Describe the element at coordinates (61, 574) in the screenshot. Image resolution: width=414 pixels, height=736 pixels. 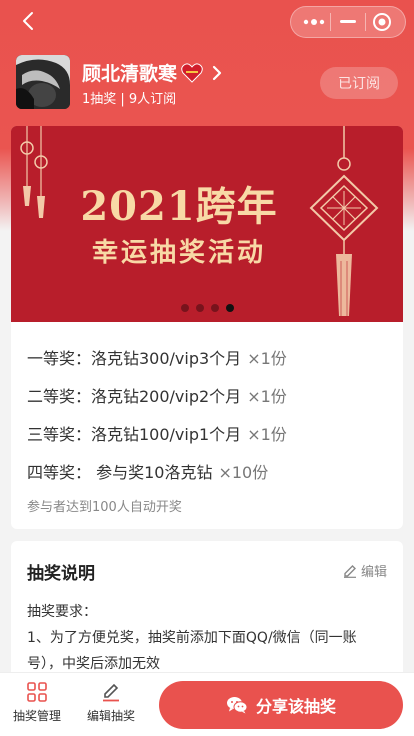
I see `description-title: 抽奖说明` at that location.